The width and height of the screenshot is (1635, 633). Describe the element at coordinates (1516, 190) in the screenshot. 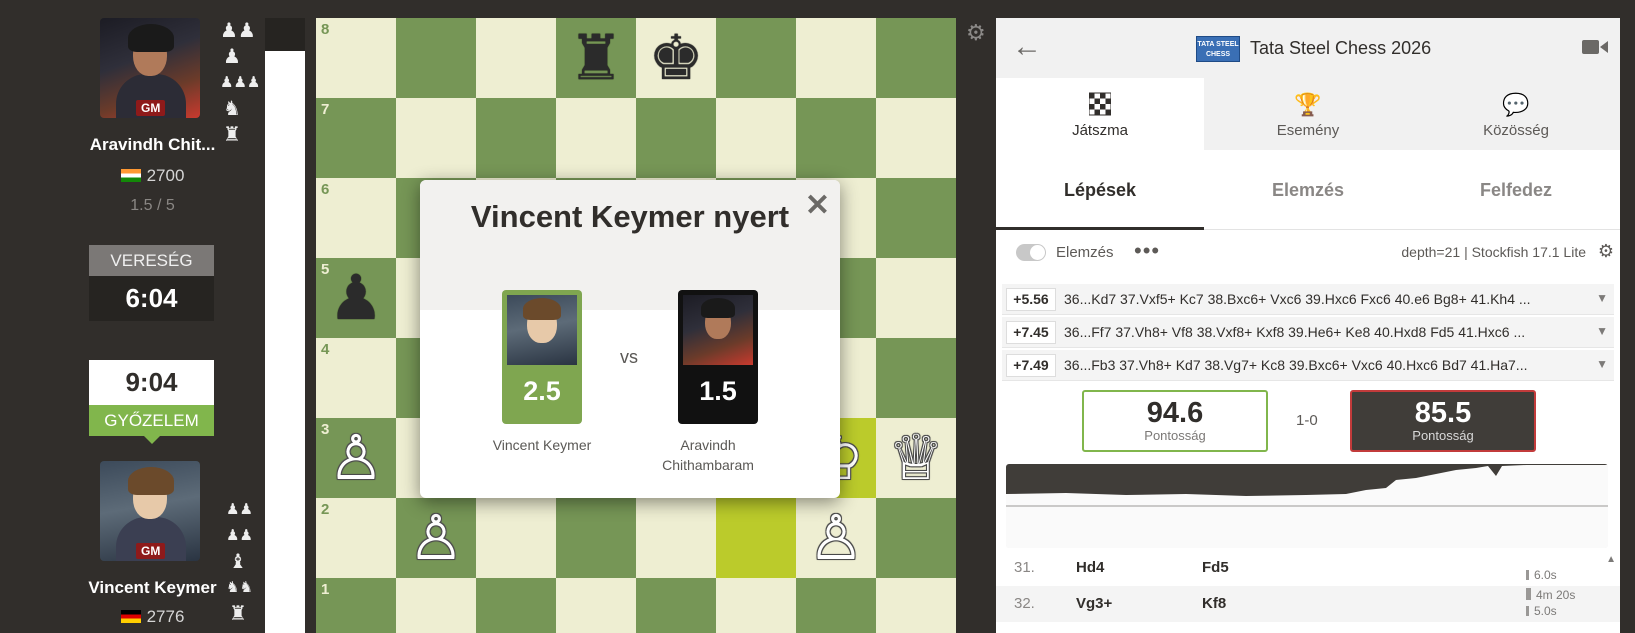

I see `tab-explore: Felfedez` at that location.